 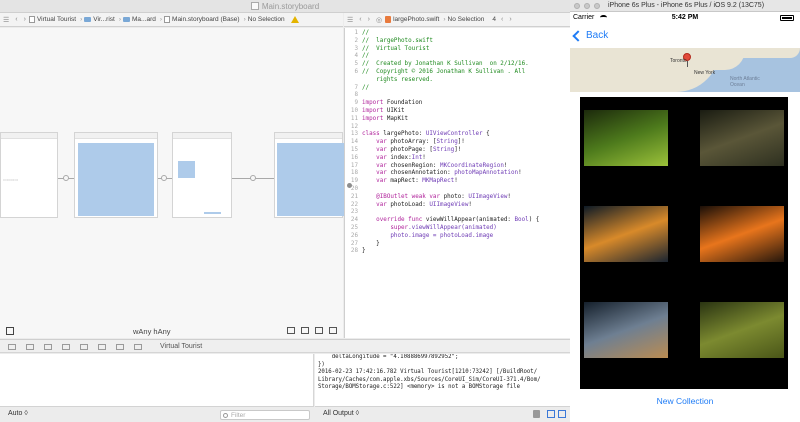 I want to click on line-number: 22, so click(x=354, y=204).